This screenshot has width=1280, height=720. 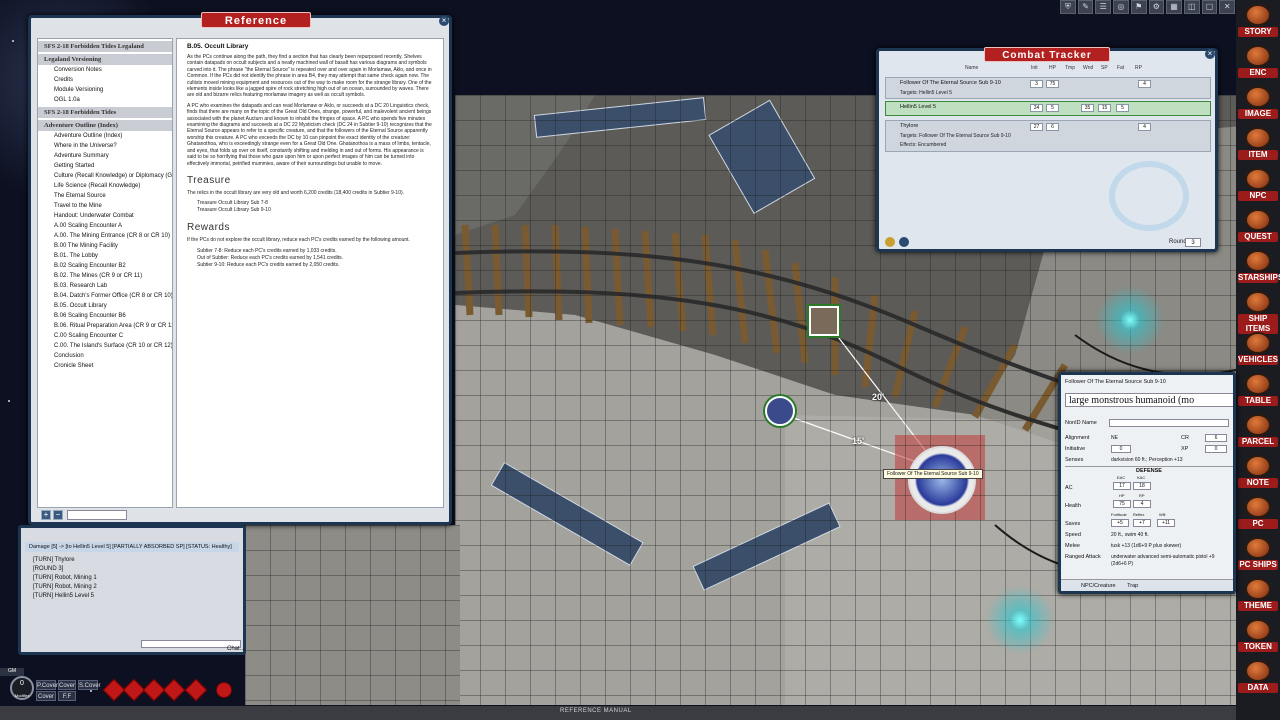 What do you see at coordinates (1258, 145) in the screenshot?
I see `sidebar-button-item: ITEM` at bounding box center [1258, 145].